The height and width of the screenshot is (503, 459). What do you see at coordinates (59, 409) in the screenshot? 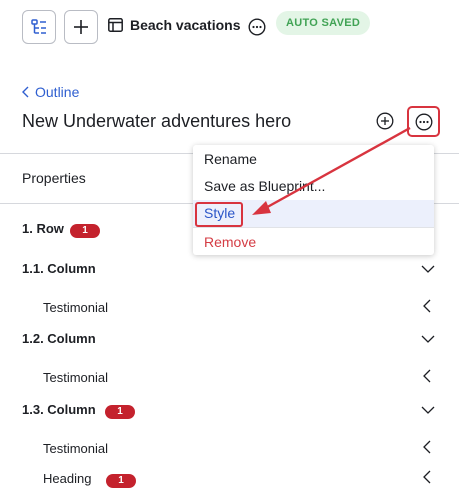
I see `tree-row-label: 1.3. Column` at bounding box center [59, 409].